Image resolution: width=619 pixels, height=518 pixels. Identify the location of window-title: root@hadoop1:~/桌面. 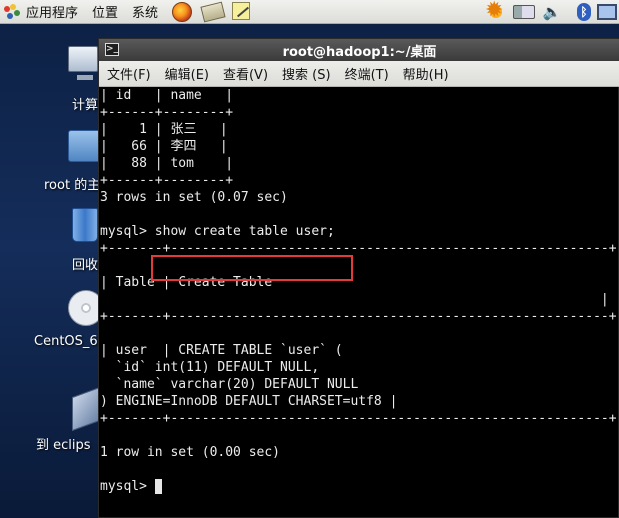
(359, 52).